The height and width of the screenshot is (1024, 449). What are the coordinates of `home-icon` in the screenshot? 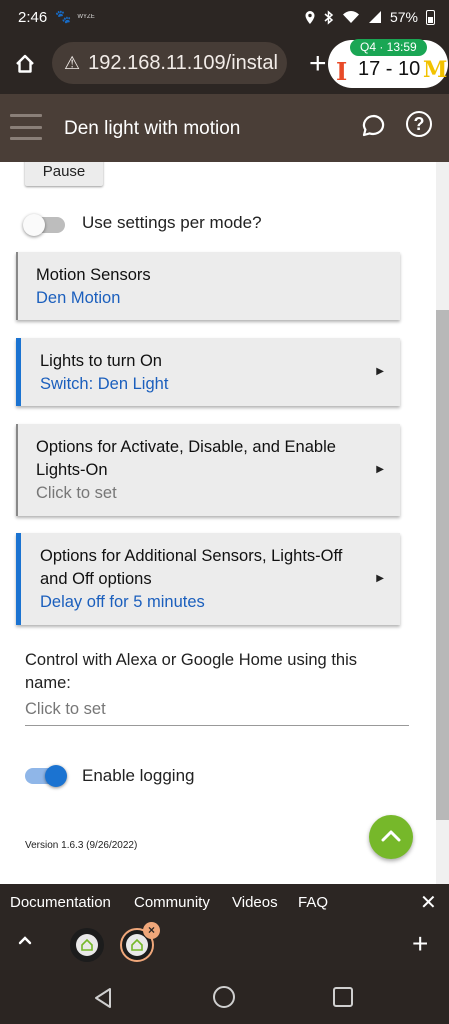 It's located at (25, 63).